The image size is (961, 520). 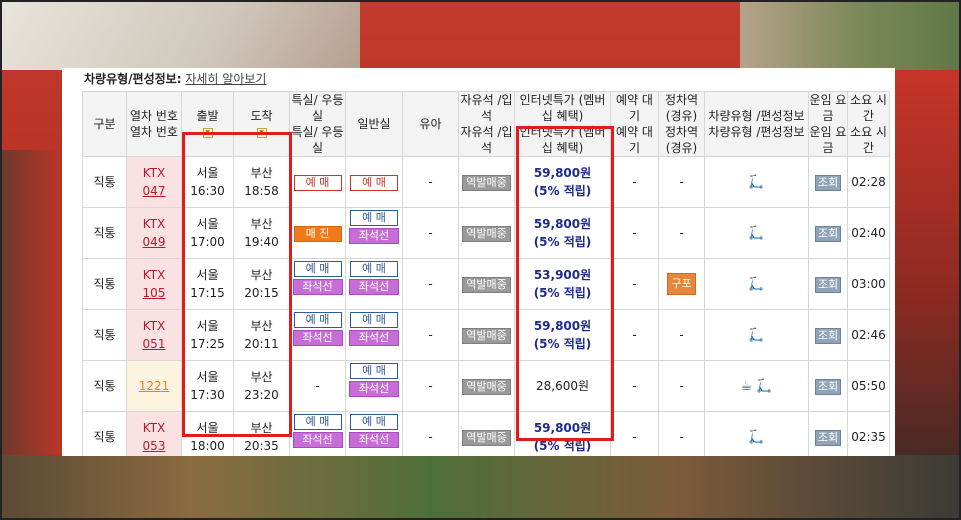 I want to click on train-number-link: 049, so click(x=154, y=242).